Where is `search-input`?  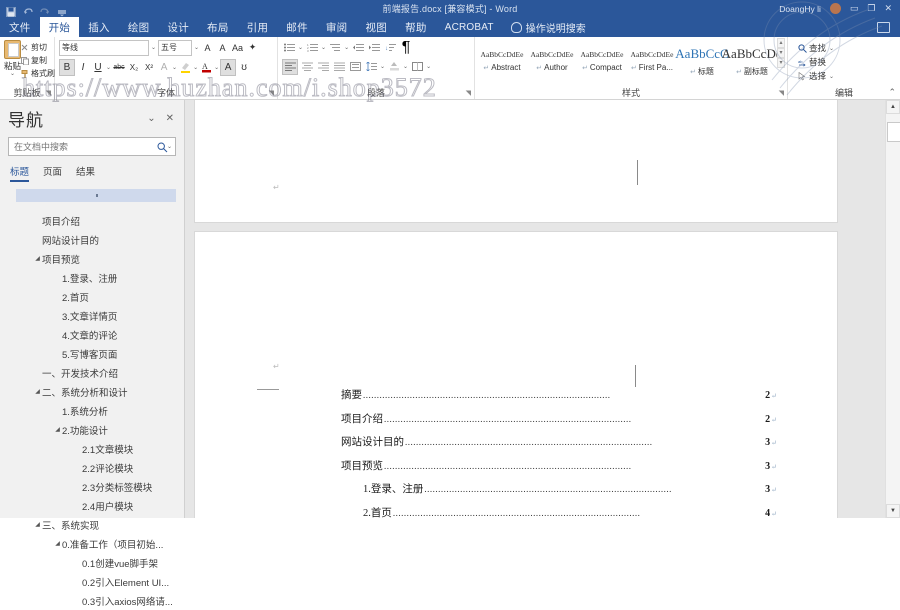
search-input is located at coordinates (84, 146).